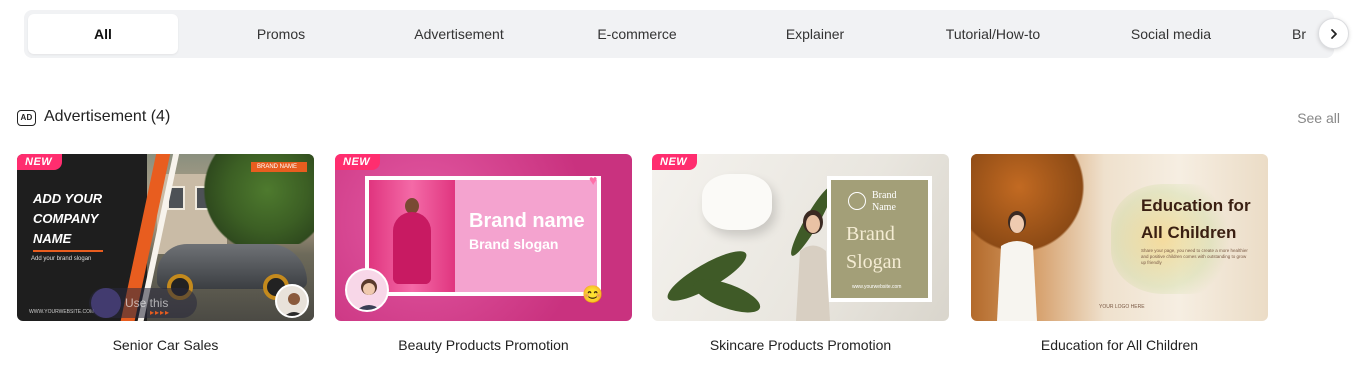 The image size is (1358, 382). I want to click on thumb-headline-line: All Children, so click(1189, 232).